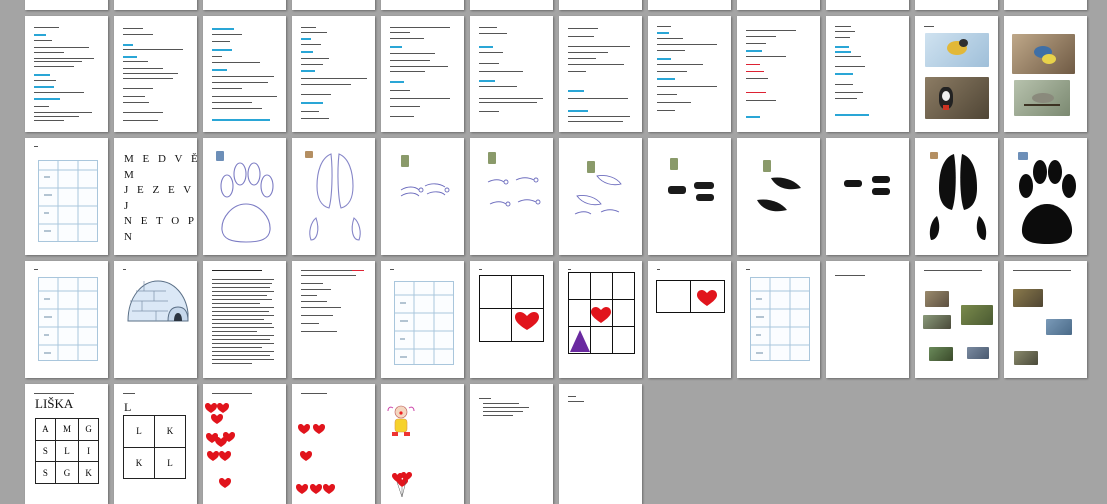  I want to click on page-thumbnail-dense-text, so click(244, 319).